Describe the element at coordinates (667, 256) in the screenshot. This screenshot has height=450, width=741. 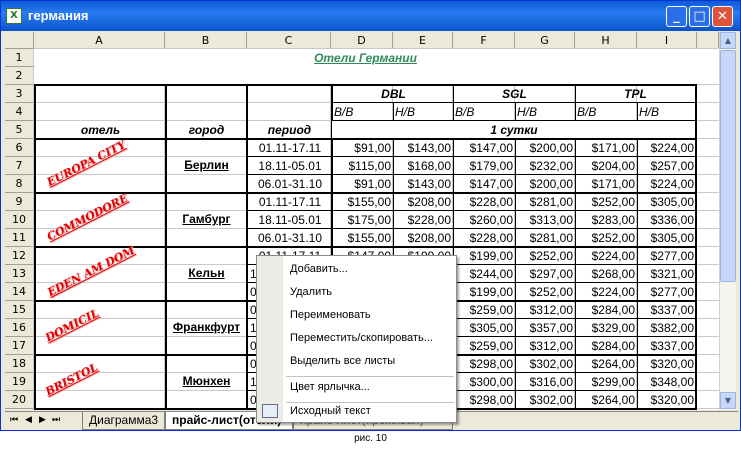
I see `price-cell: $277,00` at that location.